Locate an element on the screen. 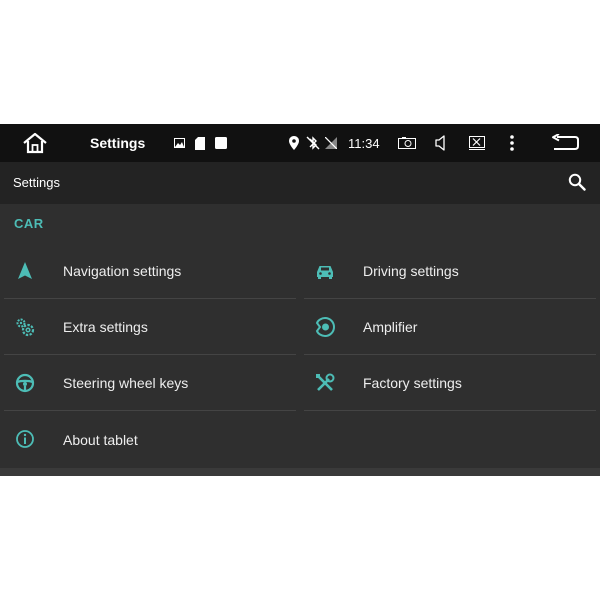 The height and width of the screenshot is (600, 600). info-icon is located at coordinates (25, 439).